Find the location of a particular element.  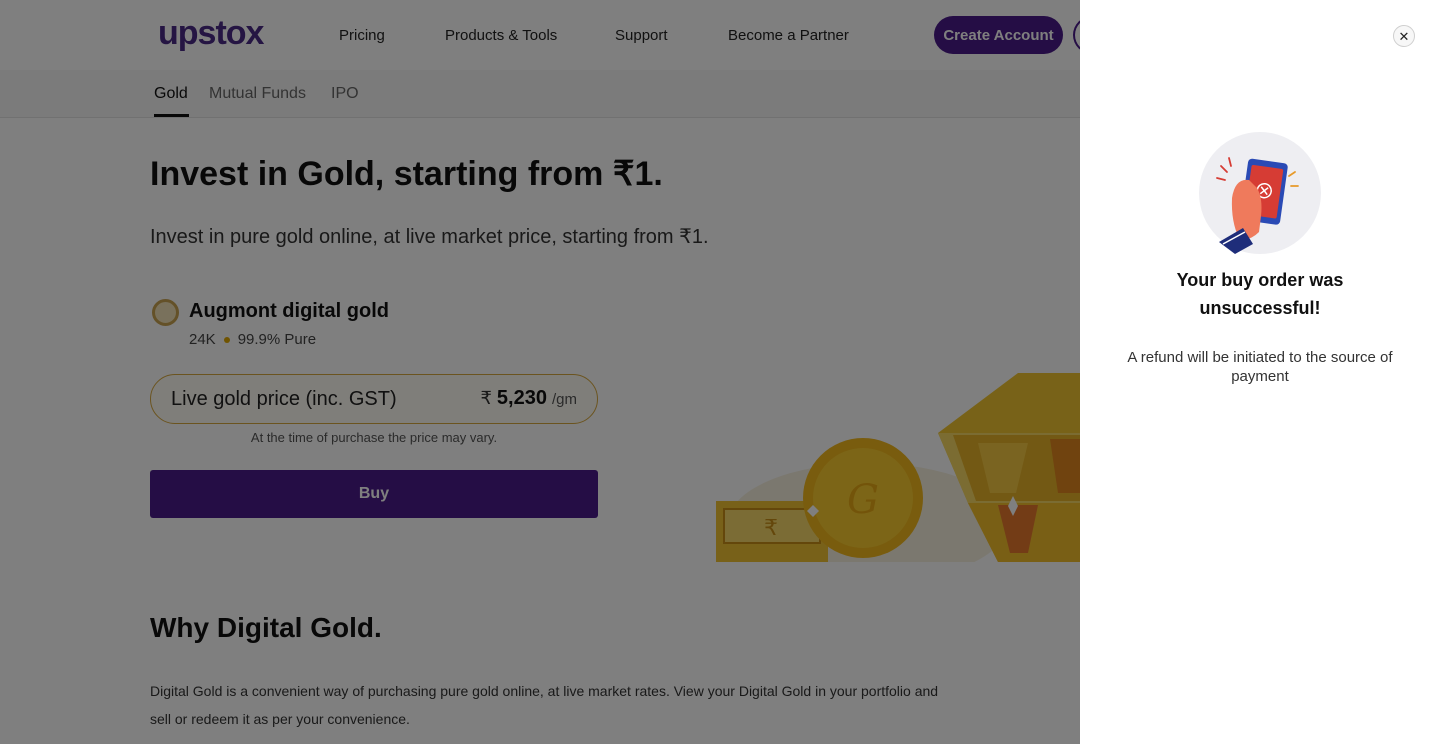

close-icon: ✕ is located at coordinates (1404, 36).